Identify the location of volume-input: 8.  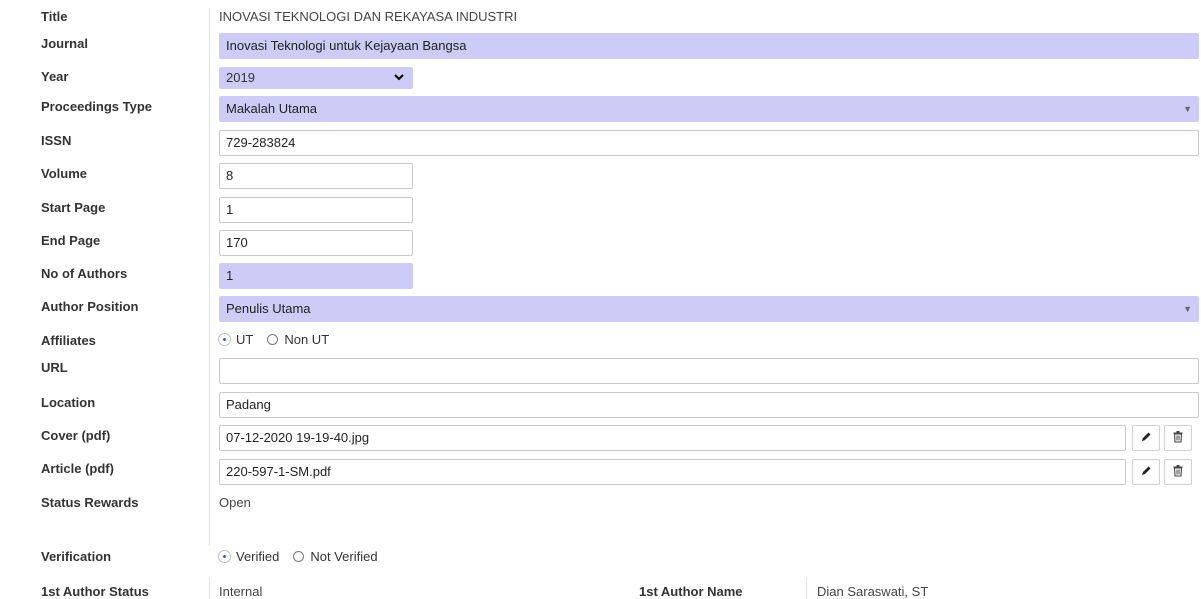
(316, 176).